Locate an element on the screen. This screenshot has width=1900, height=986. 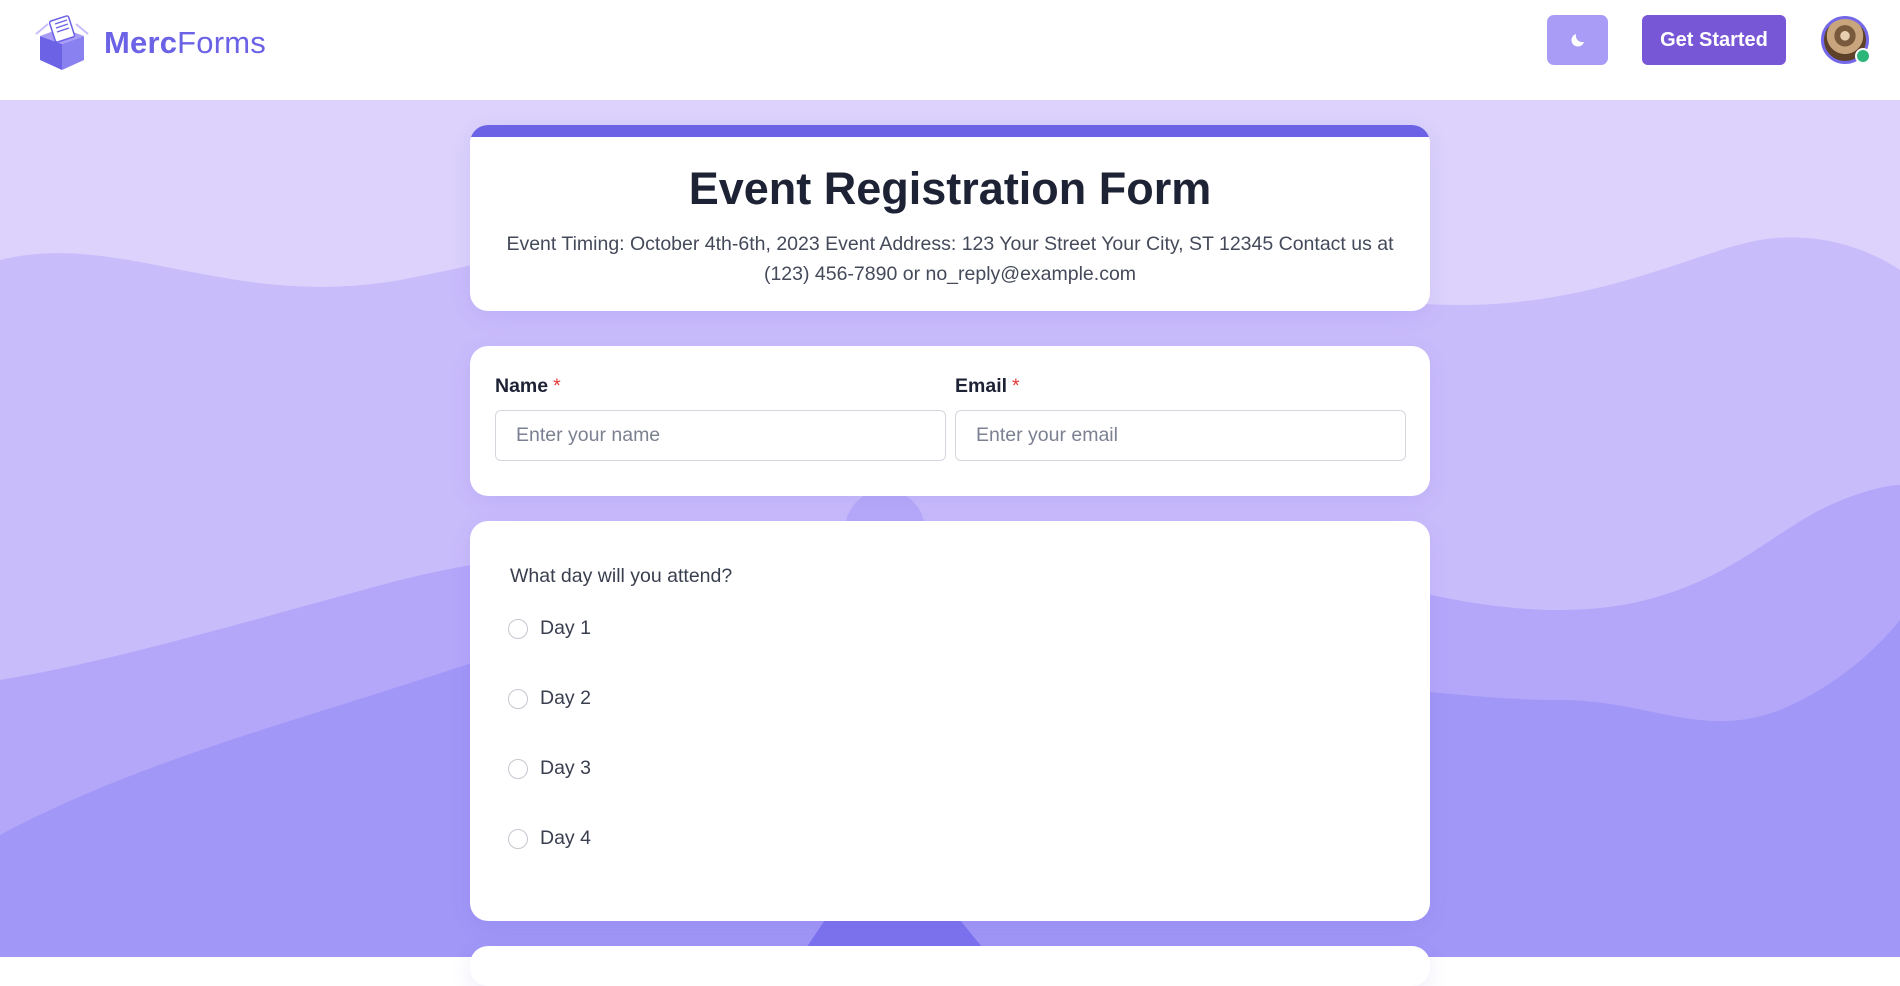
radio-option-day-2: Day 2 is located at coordinates (549, 698).